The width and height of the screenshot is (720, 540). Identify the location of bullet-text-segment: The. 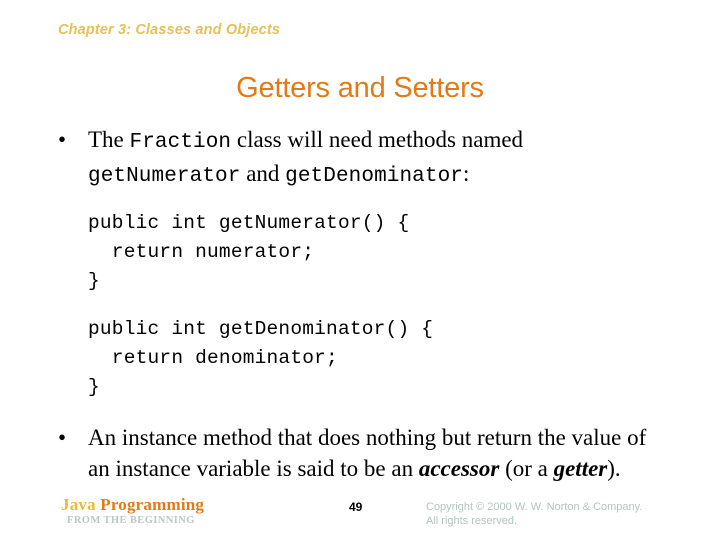
(109, 139).